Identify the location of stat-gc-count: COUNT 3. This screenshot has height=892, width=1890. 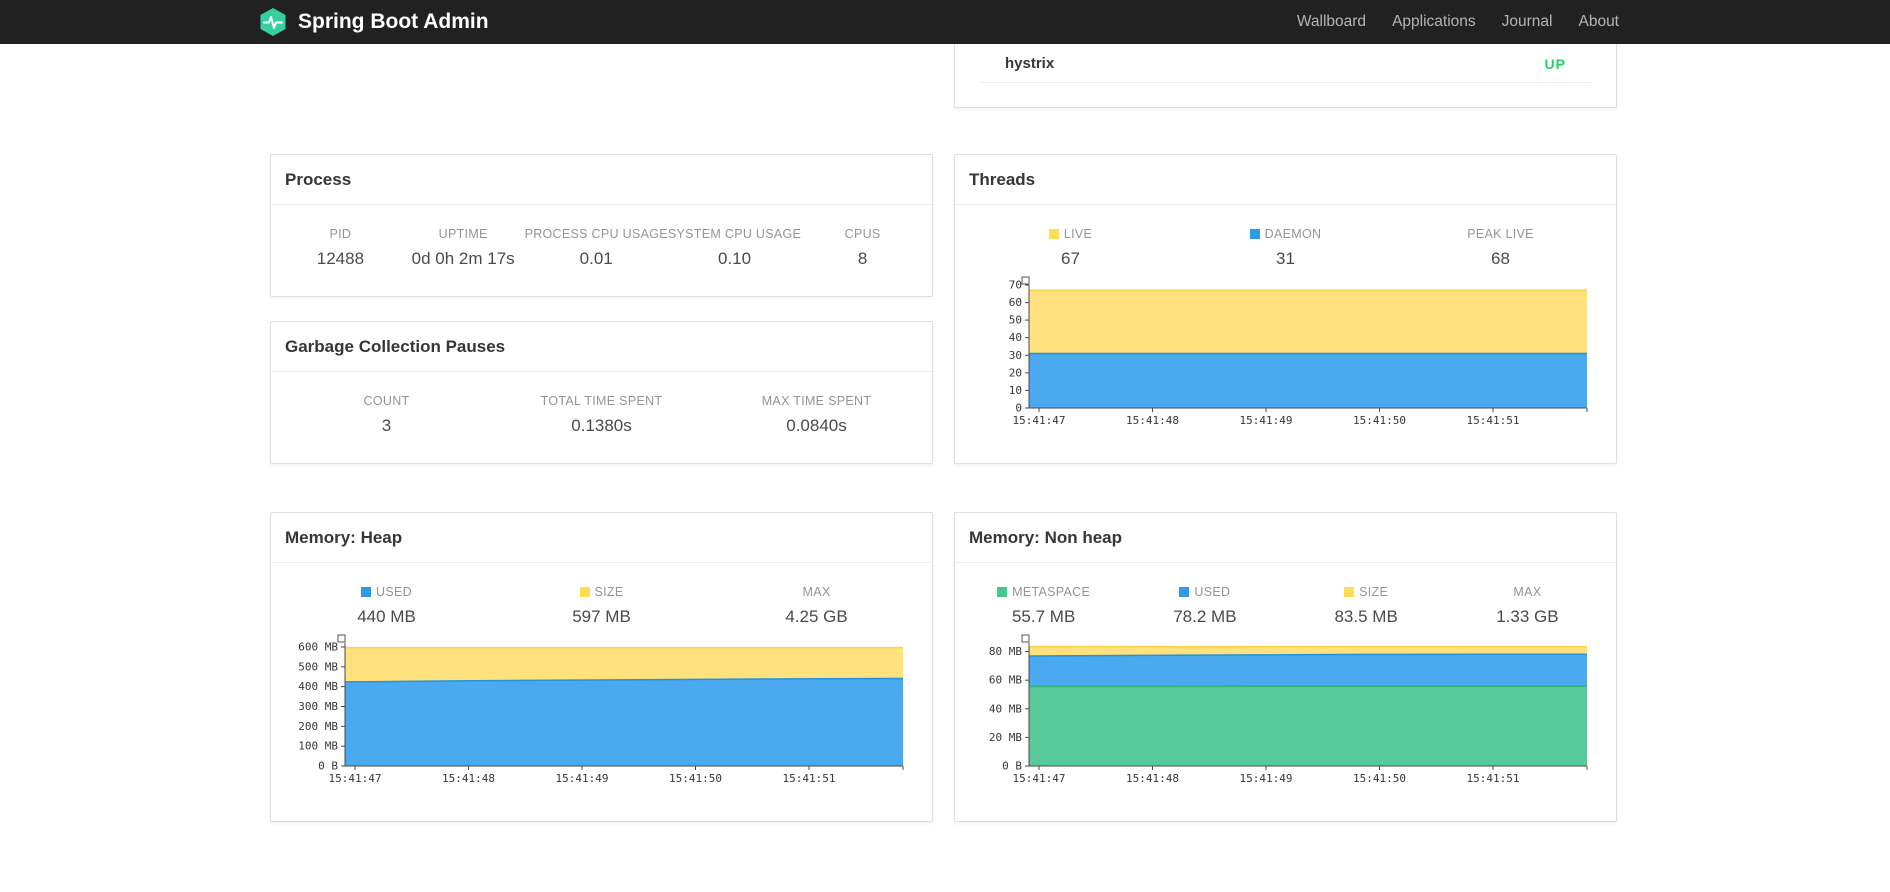
(386, 414).